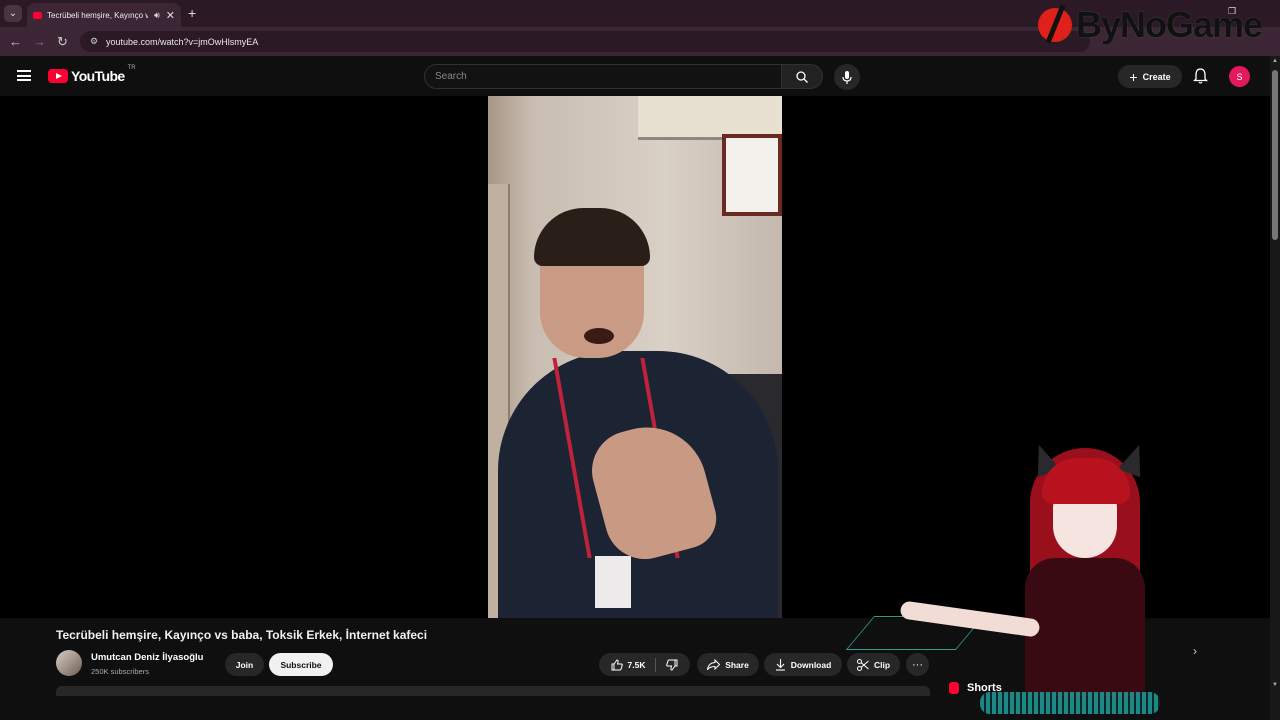  I want to click on search-icon, so click(802, 76).